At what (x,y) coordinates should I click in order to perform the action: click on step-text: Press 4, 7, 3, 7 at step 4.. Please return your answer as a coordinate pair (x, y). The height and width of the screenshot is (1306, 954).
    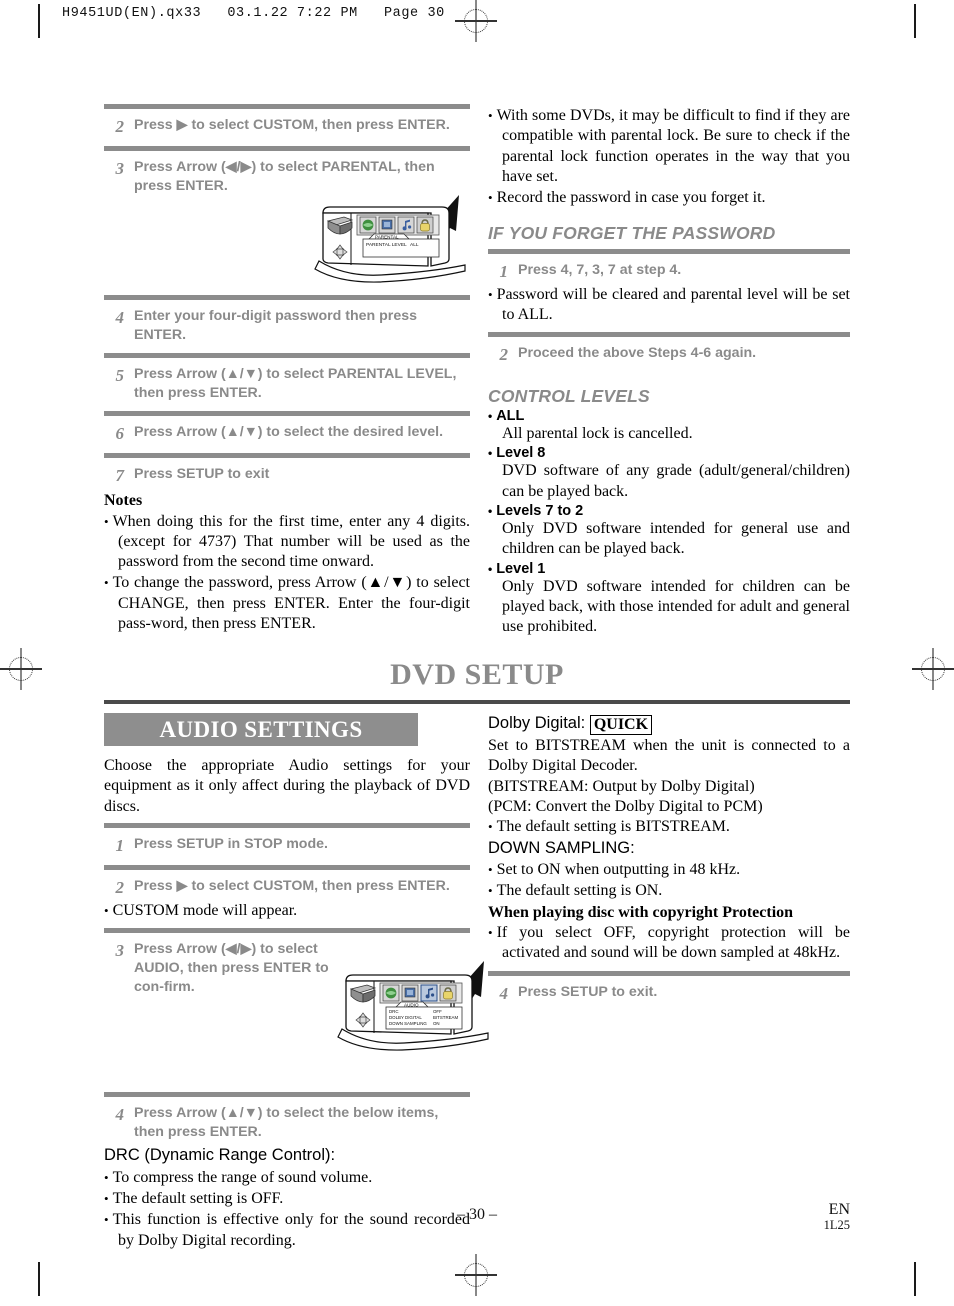
    Looking at the image, I should click on (600, 269).